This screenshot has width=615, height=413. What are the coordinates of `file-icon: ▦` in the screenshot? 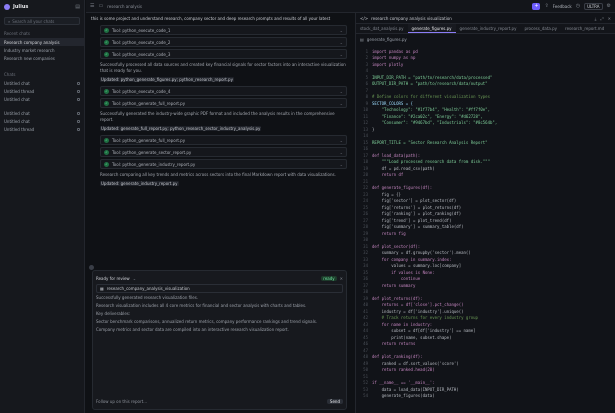 It's located at (102, 288).